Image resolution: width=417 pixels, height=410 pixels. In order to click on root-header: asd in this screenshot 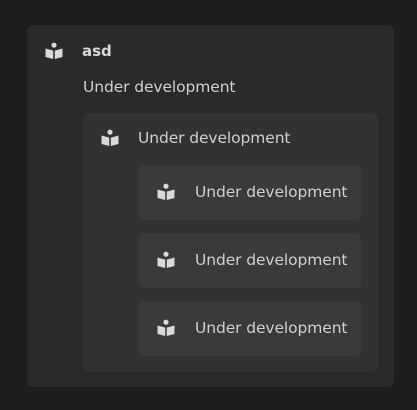, I will do `click(78, 51)`.